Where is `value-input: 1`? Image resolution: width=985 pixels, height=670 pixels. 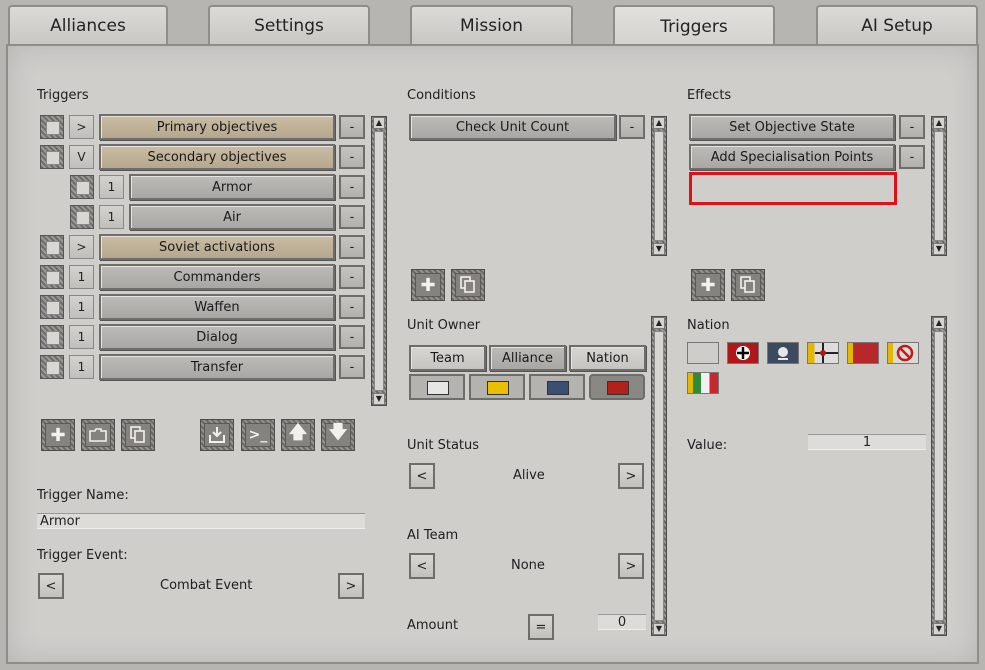
value-input: 1 is located at coordinates (867, 442).